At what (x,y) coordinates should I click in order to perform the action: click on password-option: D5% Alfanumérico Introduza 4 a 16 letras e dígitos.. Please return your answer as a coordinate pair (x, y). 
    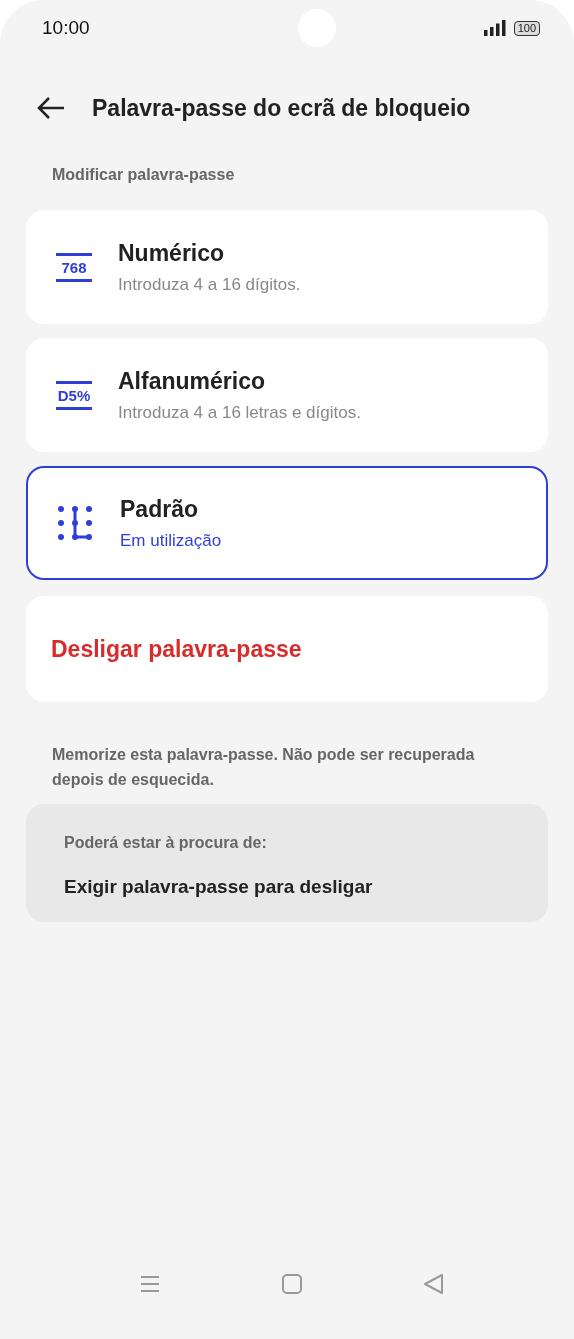
    Looking at the image, I should click on (287, 395).